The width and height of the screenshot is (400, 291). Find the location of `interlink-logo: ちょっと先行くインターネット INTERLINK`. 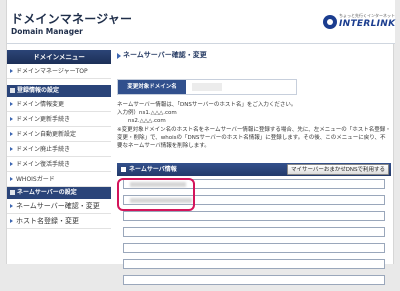

interlink-logo: ちょっと先行くインターネット INTERLINK is located at coordinates (359, 24).